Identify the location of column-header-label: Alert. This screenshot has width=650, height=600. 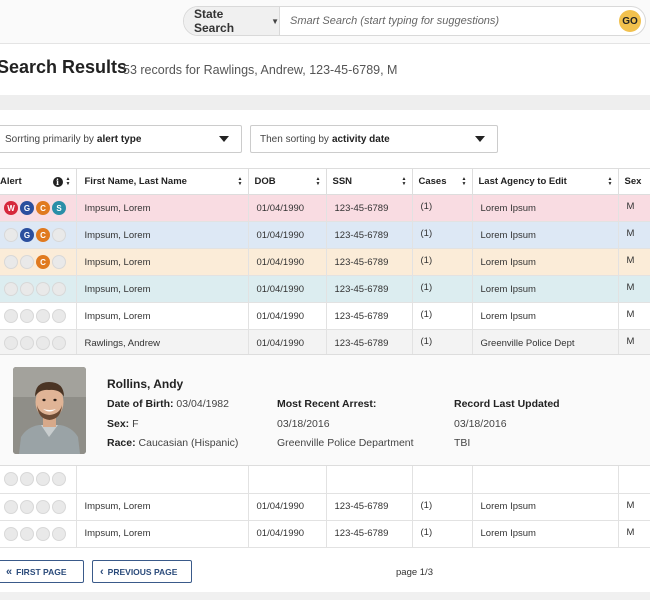
(11, 181).